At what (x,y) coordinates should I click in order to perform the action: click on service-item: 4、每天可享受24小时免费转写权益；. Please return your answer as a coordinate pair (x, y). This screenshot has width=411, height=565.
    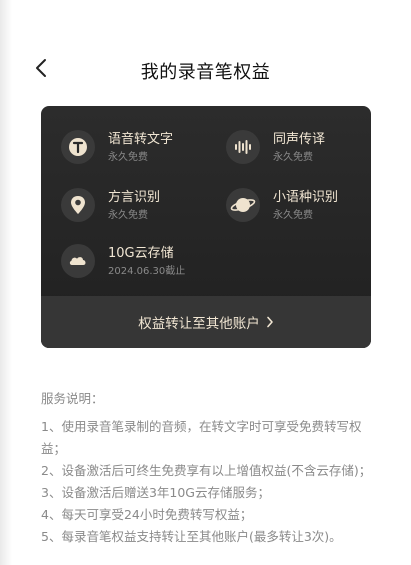
    Looking at the image, I should click on (147, 514).